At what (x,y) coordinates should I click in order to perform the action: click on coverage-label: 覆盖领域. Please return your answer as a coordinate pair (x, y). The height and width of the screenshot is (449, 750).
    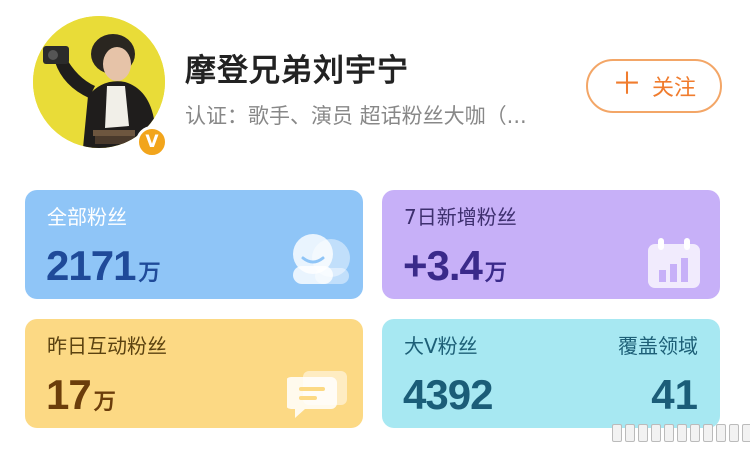
    Looking at the image, I should click on (658, 346).